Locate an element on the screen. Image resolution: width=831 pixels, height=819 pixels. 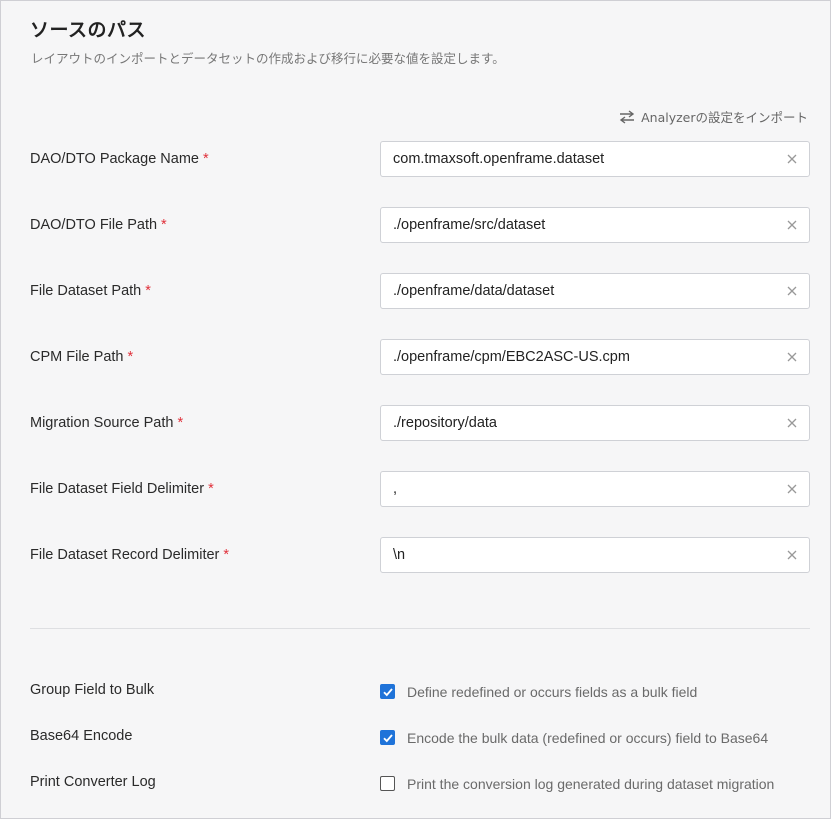
group-field-to-bulk-checkbox is located at coordinates (387, 691).